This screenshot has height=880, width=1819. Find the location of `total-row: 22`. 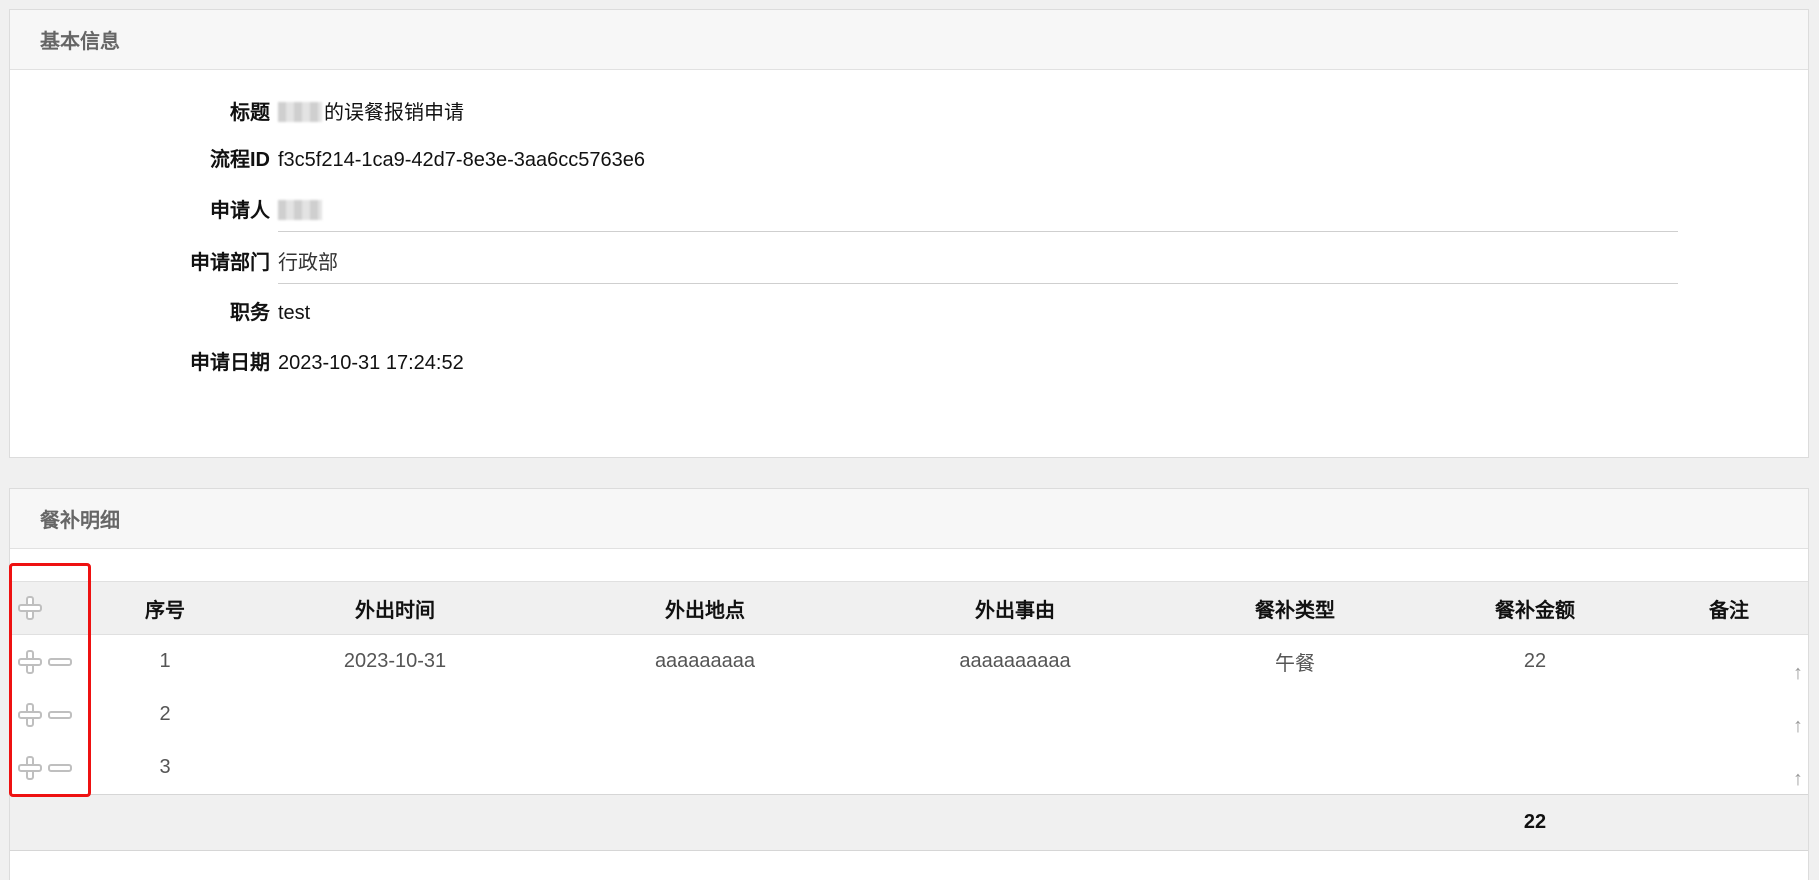

total-row: 22 is located at coordinates (909, 822).